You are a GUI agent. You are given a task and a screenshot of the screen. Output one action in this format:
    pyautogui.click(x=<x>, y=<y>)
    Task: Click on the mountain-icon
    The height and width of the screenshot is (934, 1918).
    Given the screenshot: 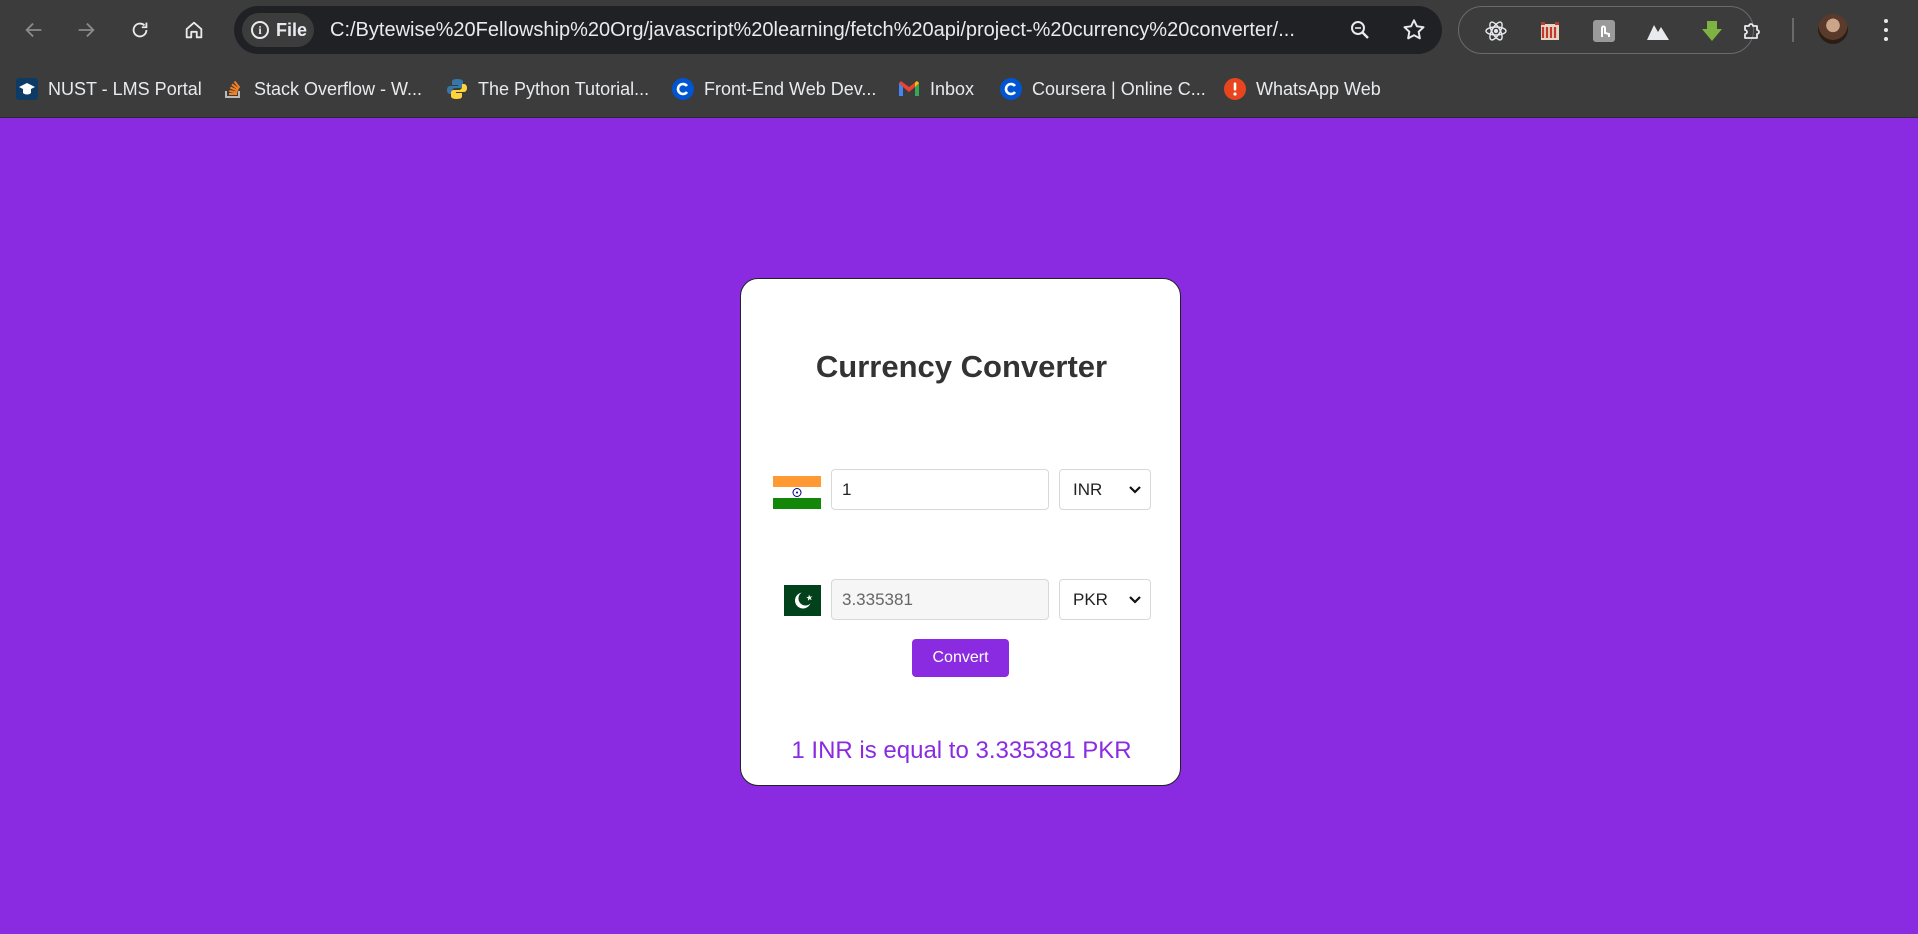 What is the action you would take?
    pyautogui.click(x=1658, y=32)
    